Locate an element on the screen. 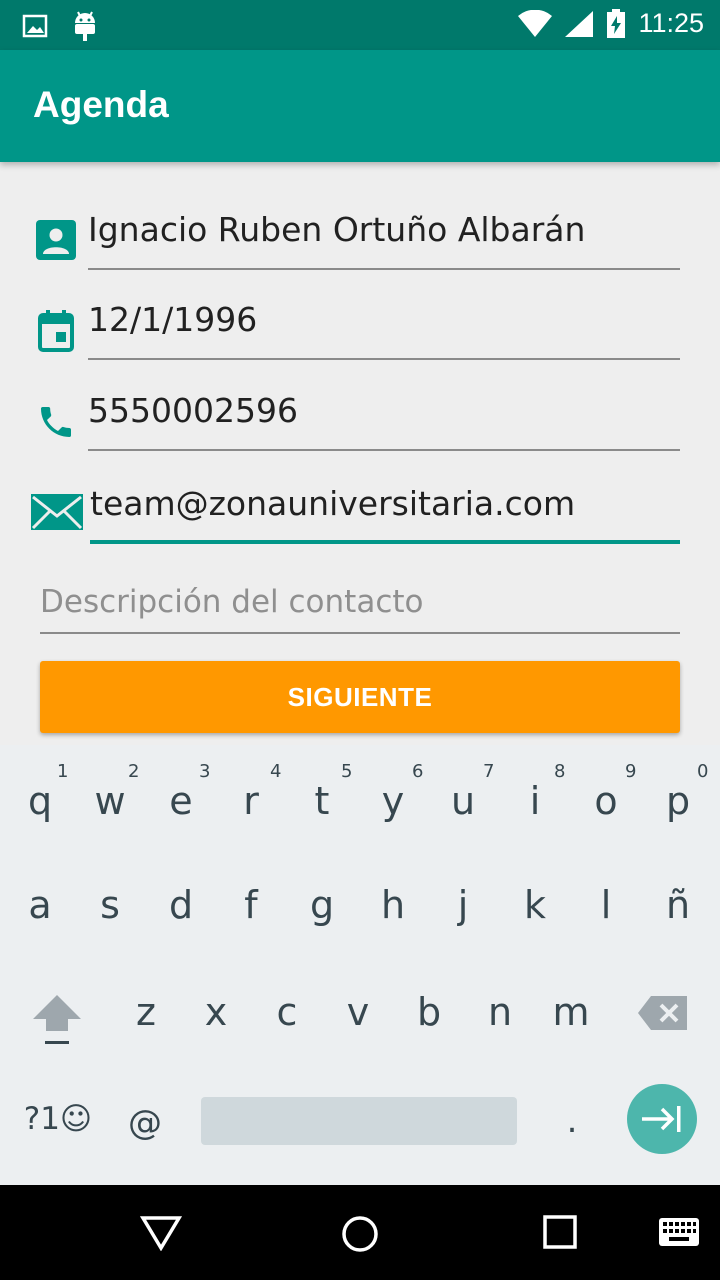 This screenshot has height=1280, width=720. key-y-label: y is located at coordinates (393, 801).